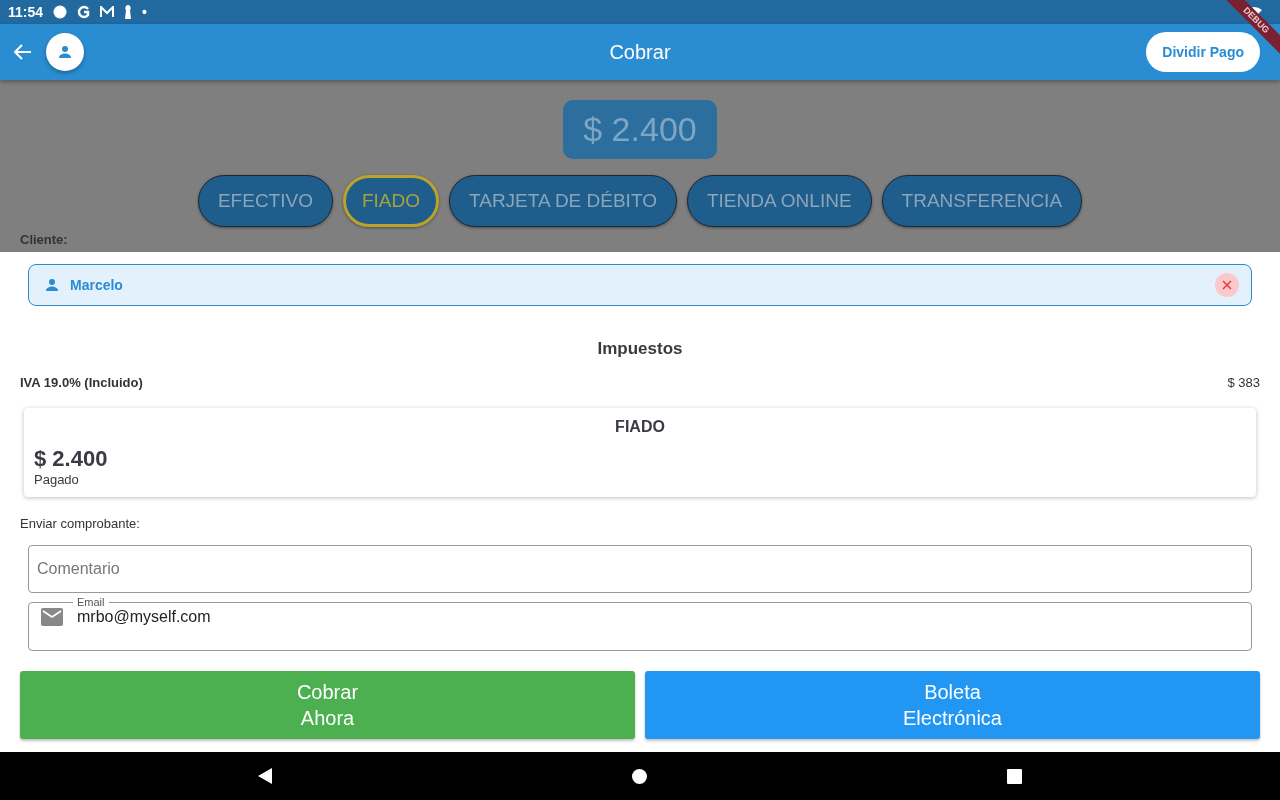  I want to click on amount-display: $ 2.400, so click(640, 129).